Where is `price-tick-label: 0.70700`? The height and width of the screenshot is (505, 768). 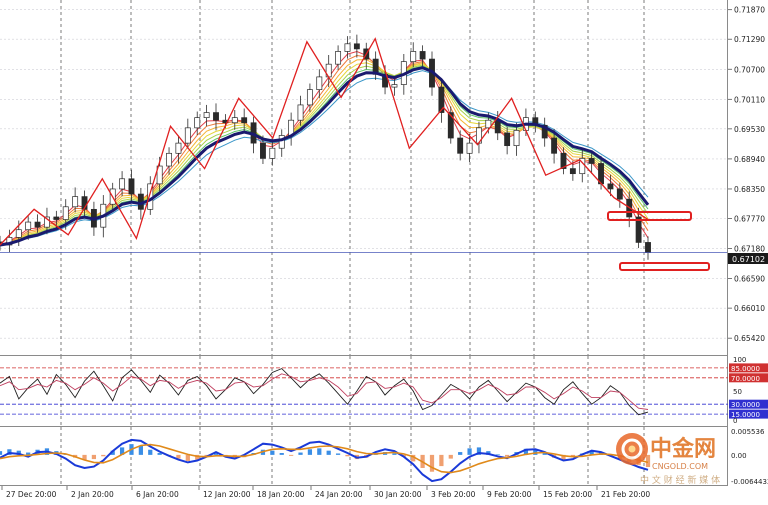 price-tick-label: 0.70700 is located at coordinates (749, 69).